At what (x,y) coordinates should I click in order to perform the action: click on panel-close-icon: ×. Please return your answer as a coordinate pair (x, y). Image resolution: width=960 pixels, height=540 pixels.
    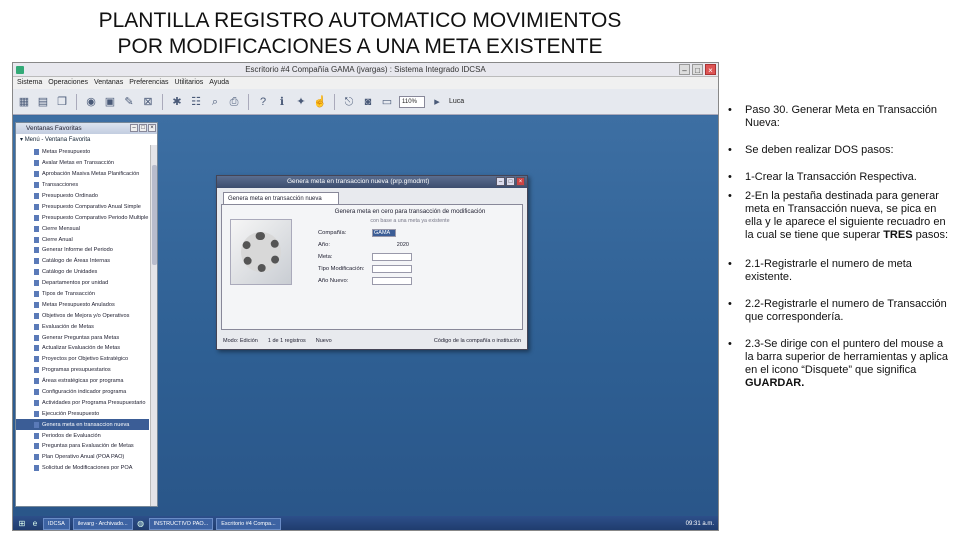
    Looking at the image, I should click on (152, 128).